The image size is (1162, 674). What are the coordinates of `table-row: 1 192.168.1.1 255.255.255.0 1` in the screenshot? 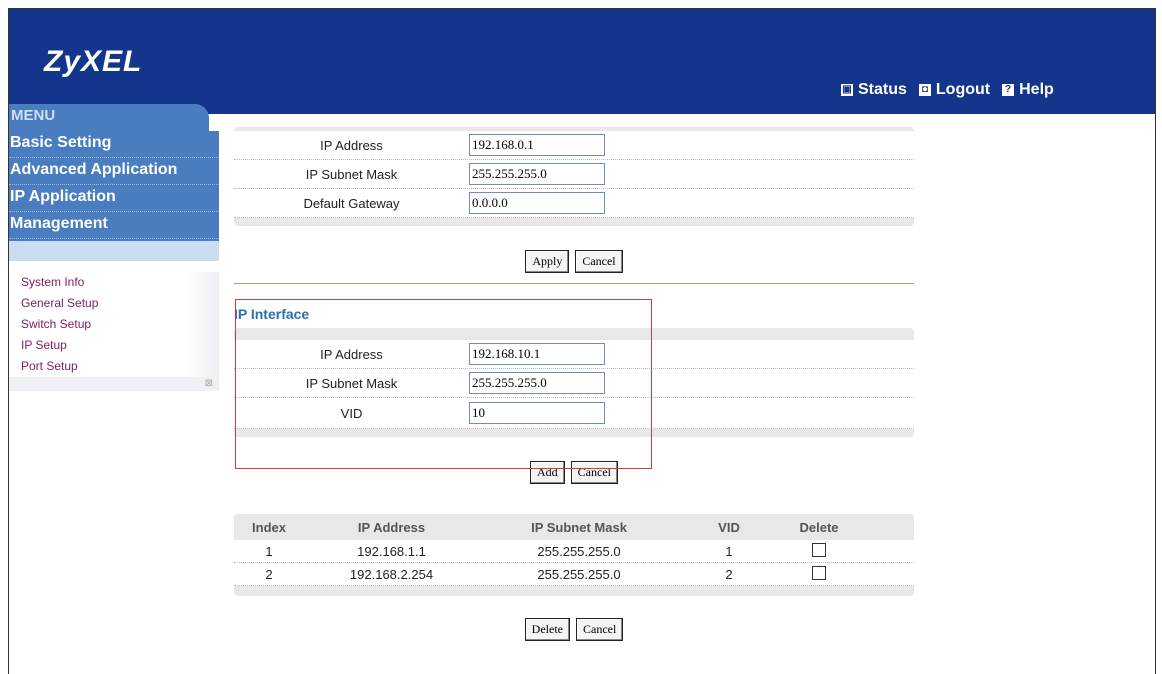 It's located at (574, 551).